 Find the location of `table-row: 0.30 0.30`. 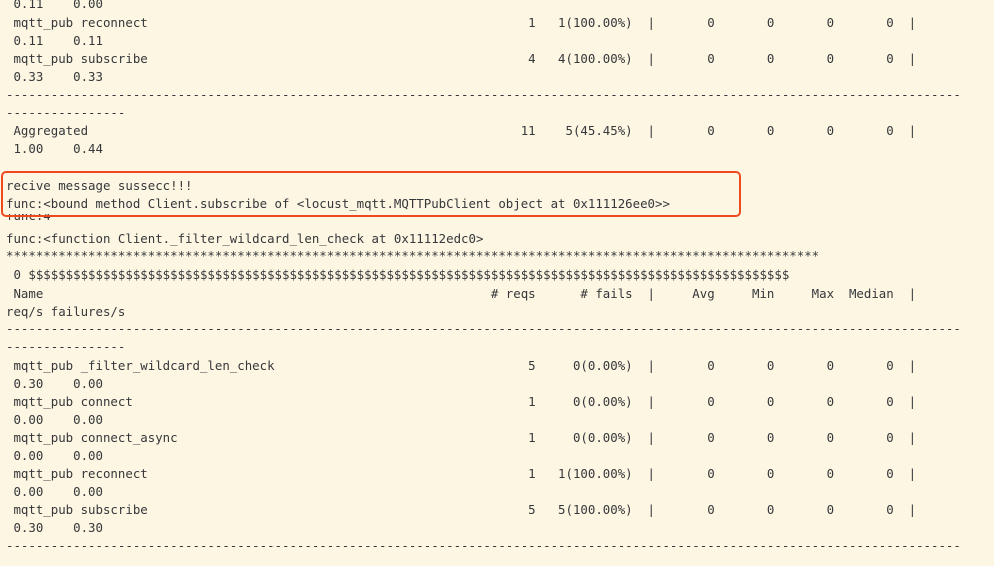

table-row: 0.30 0.30 is located at coordinates (54, 527).